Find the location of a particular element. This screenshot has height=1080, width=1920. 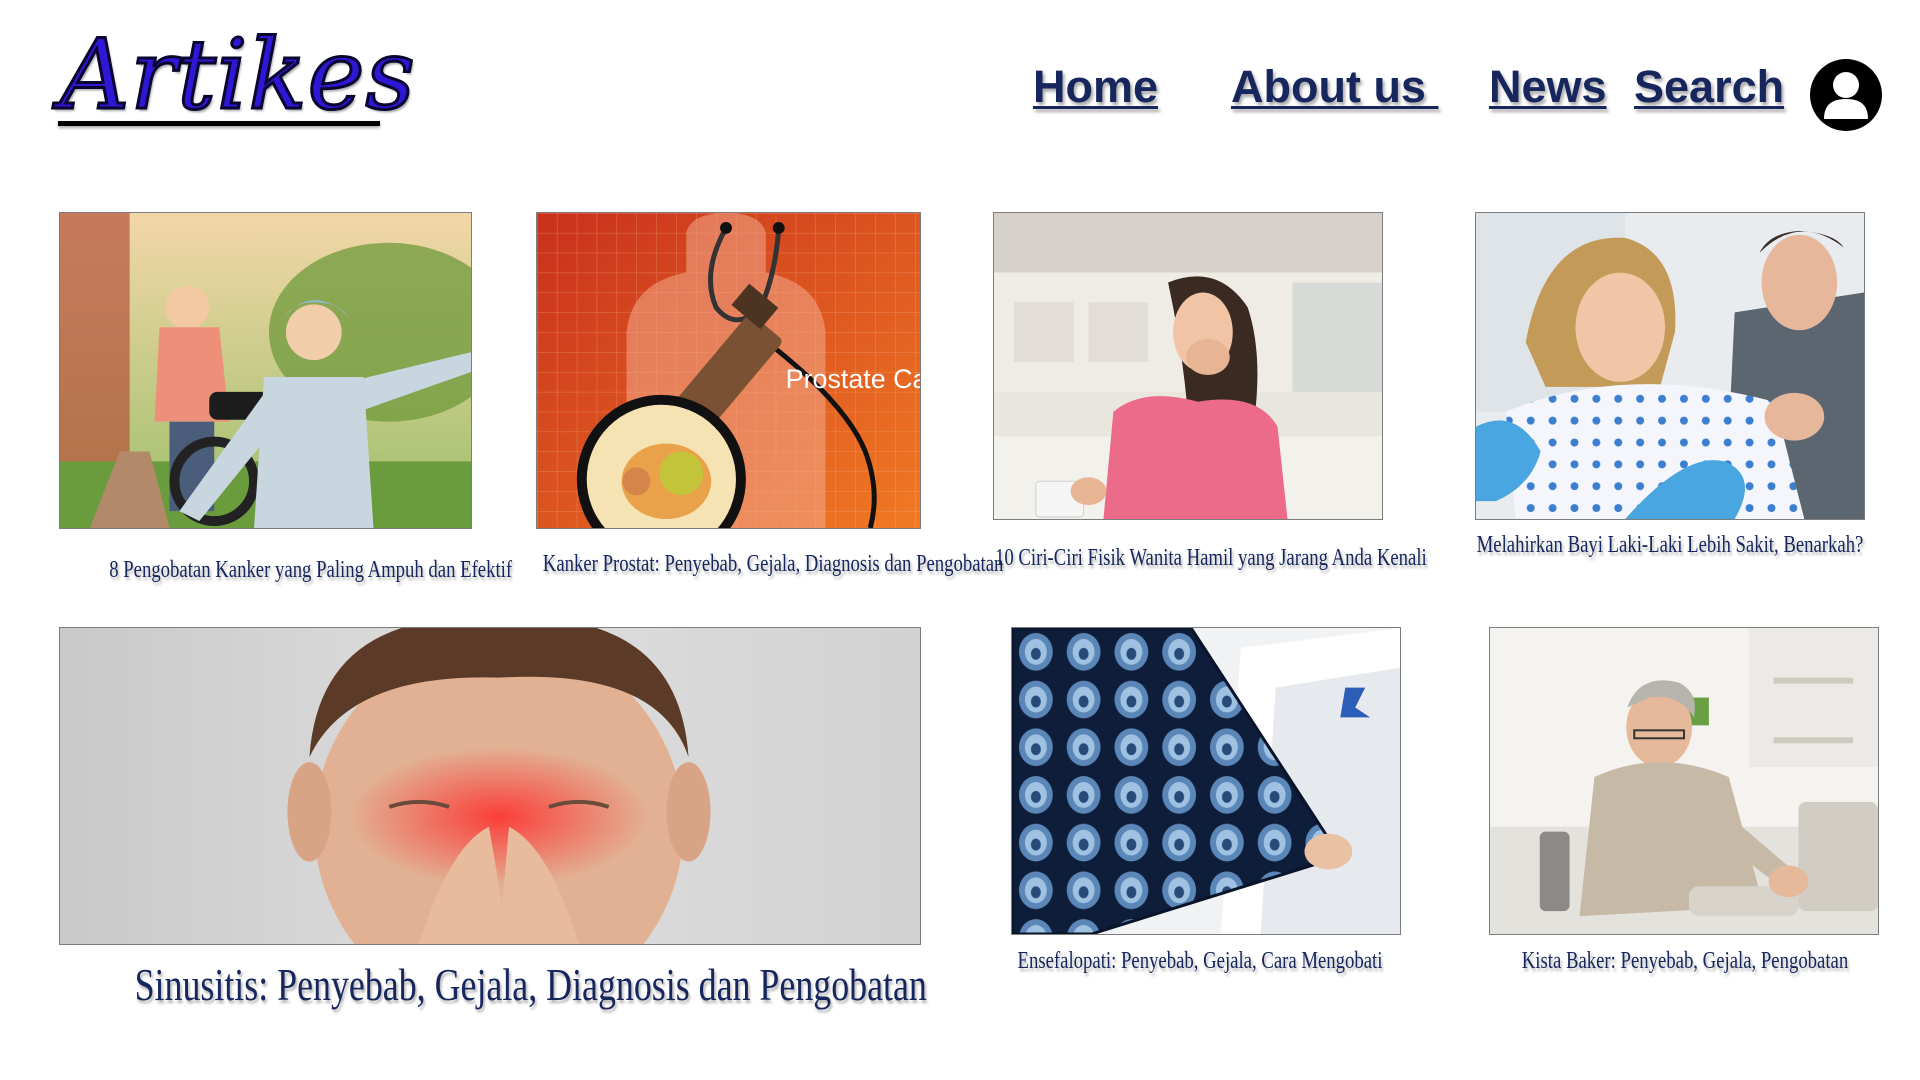

user-avatar-icon is located at coordinates (1846, 95).